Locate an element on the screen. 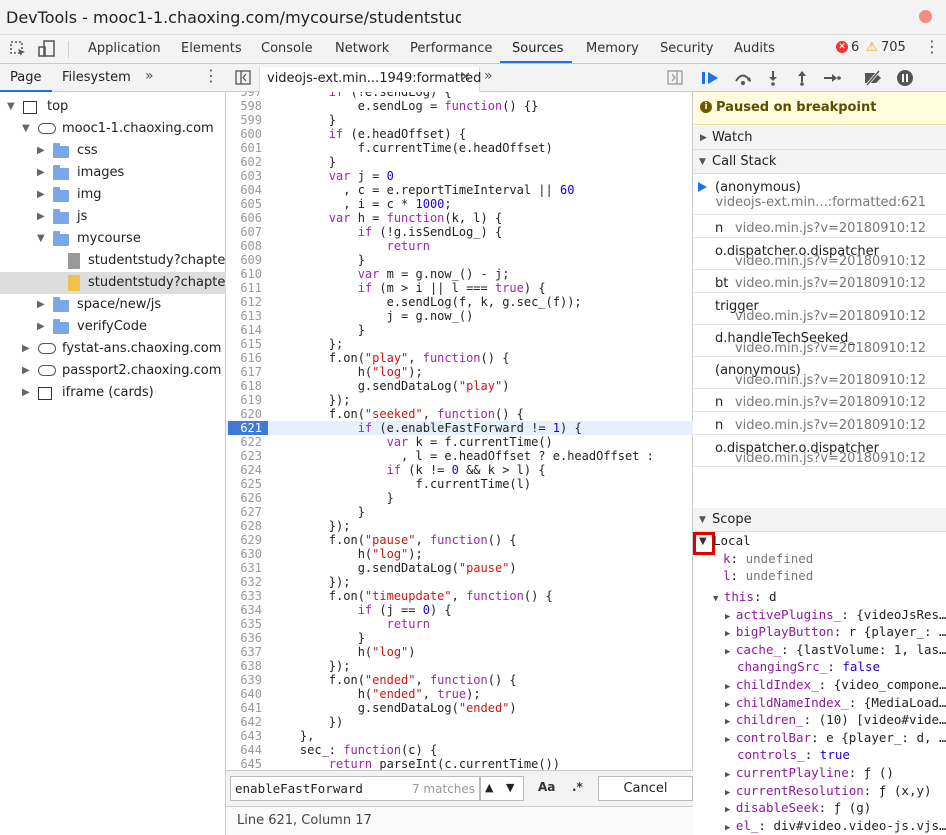 Image resolution: width=946 pixels, height=835 pixels. code-line: 618 g.sendDataLog("play") is located at coordinates (459, 386).